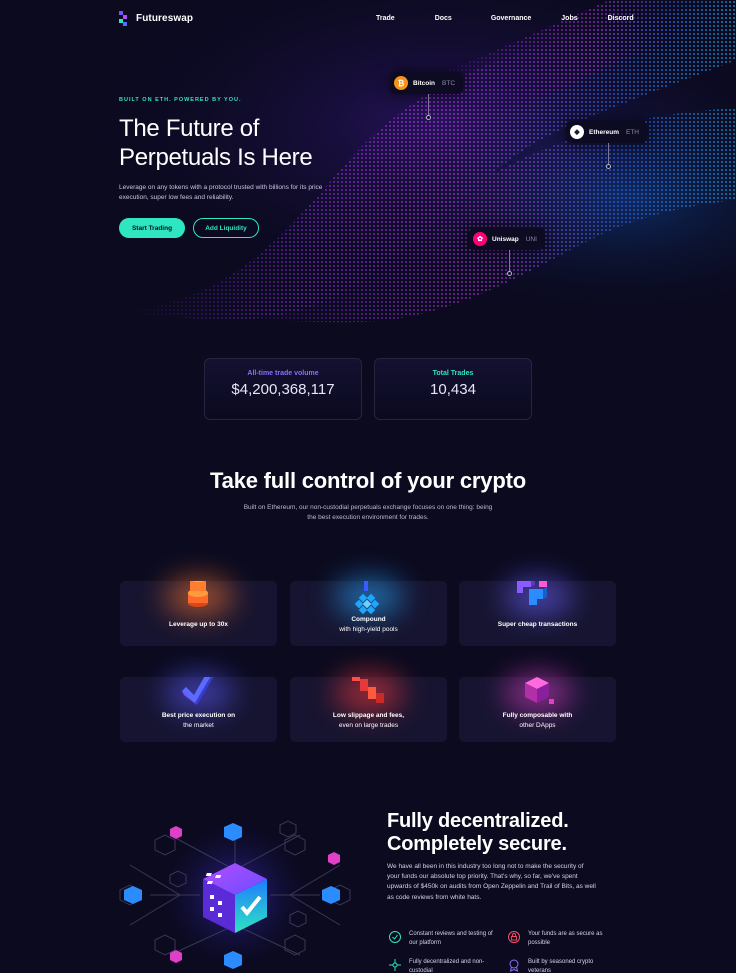 The height and width of the screenshot is (973, 736). I want to click on card-subtitle: with high-yield pools, so click(368, 629).